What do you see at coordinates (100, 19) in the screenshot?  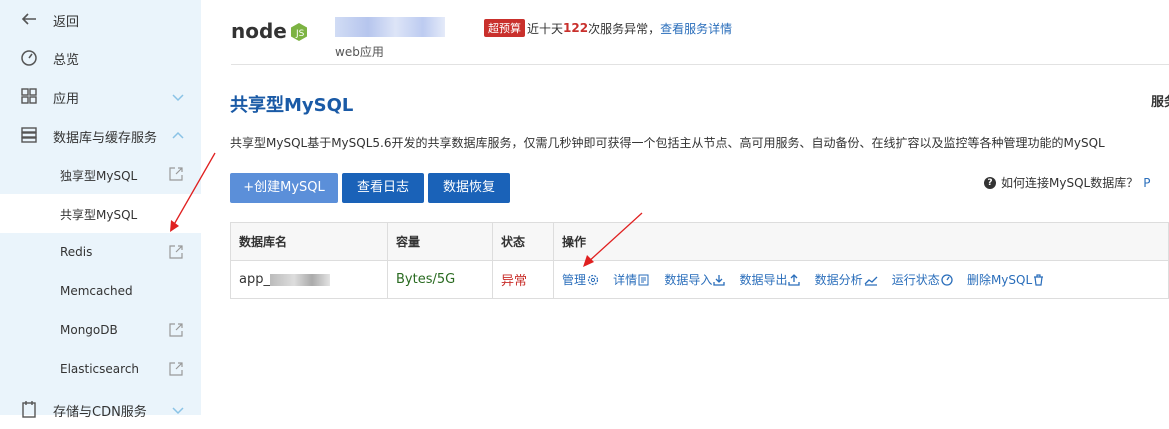 I see `sidebar-back: 返回` at bounding box center [100, 19].